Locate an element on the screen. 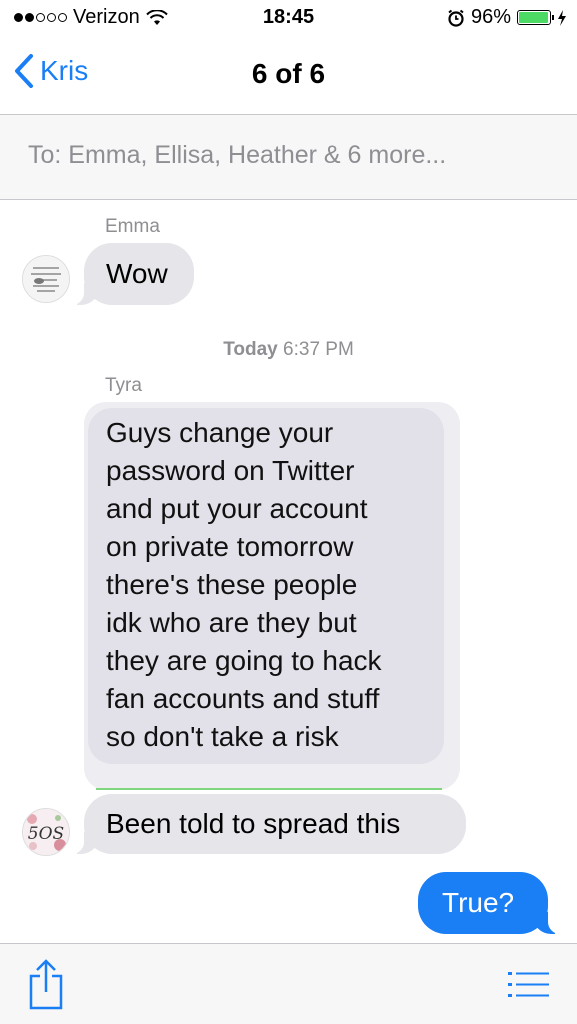 Image resolution: width=577 pixels, height=1024 pixels. message-bubble: Been told to spread this is located at coordinates (268, 824).